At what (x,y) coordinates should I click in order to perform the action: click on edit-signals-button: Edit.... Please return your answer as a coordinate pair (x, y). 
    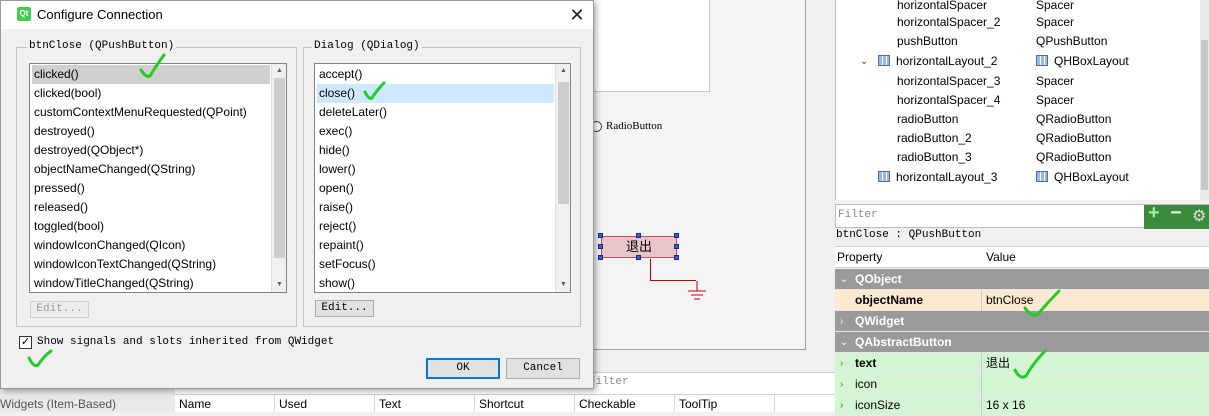
    Looking at the image, I should click on (59, 309).